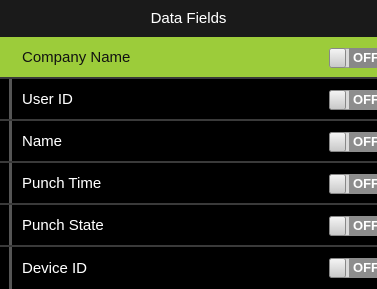 The image size is (377, 289). What do you see at coordinates (188, 19) in the screenshot?
I see `page-title: Data Fields` at bounding box center [188, 19].